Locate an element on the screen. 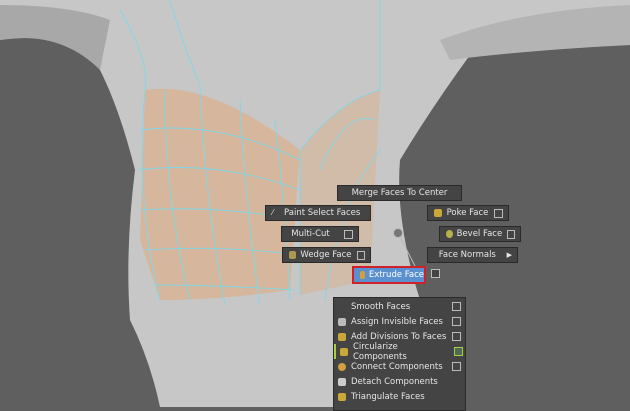 The width and height of the screenshot is (630, 411). triangulate-icon is located at coordinates (342, 396).